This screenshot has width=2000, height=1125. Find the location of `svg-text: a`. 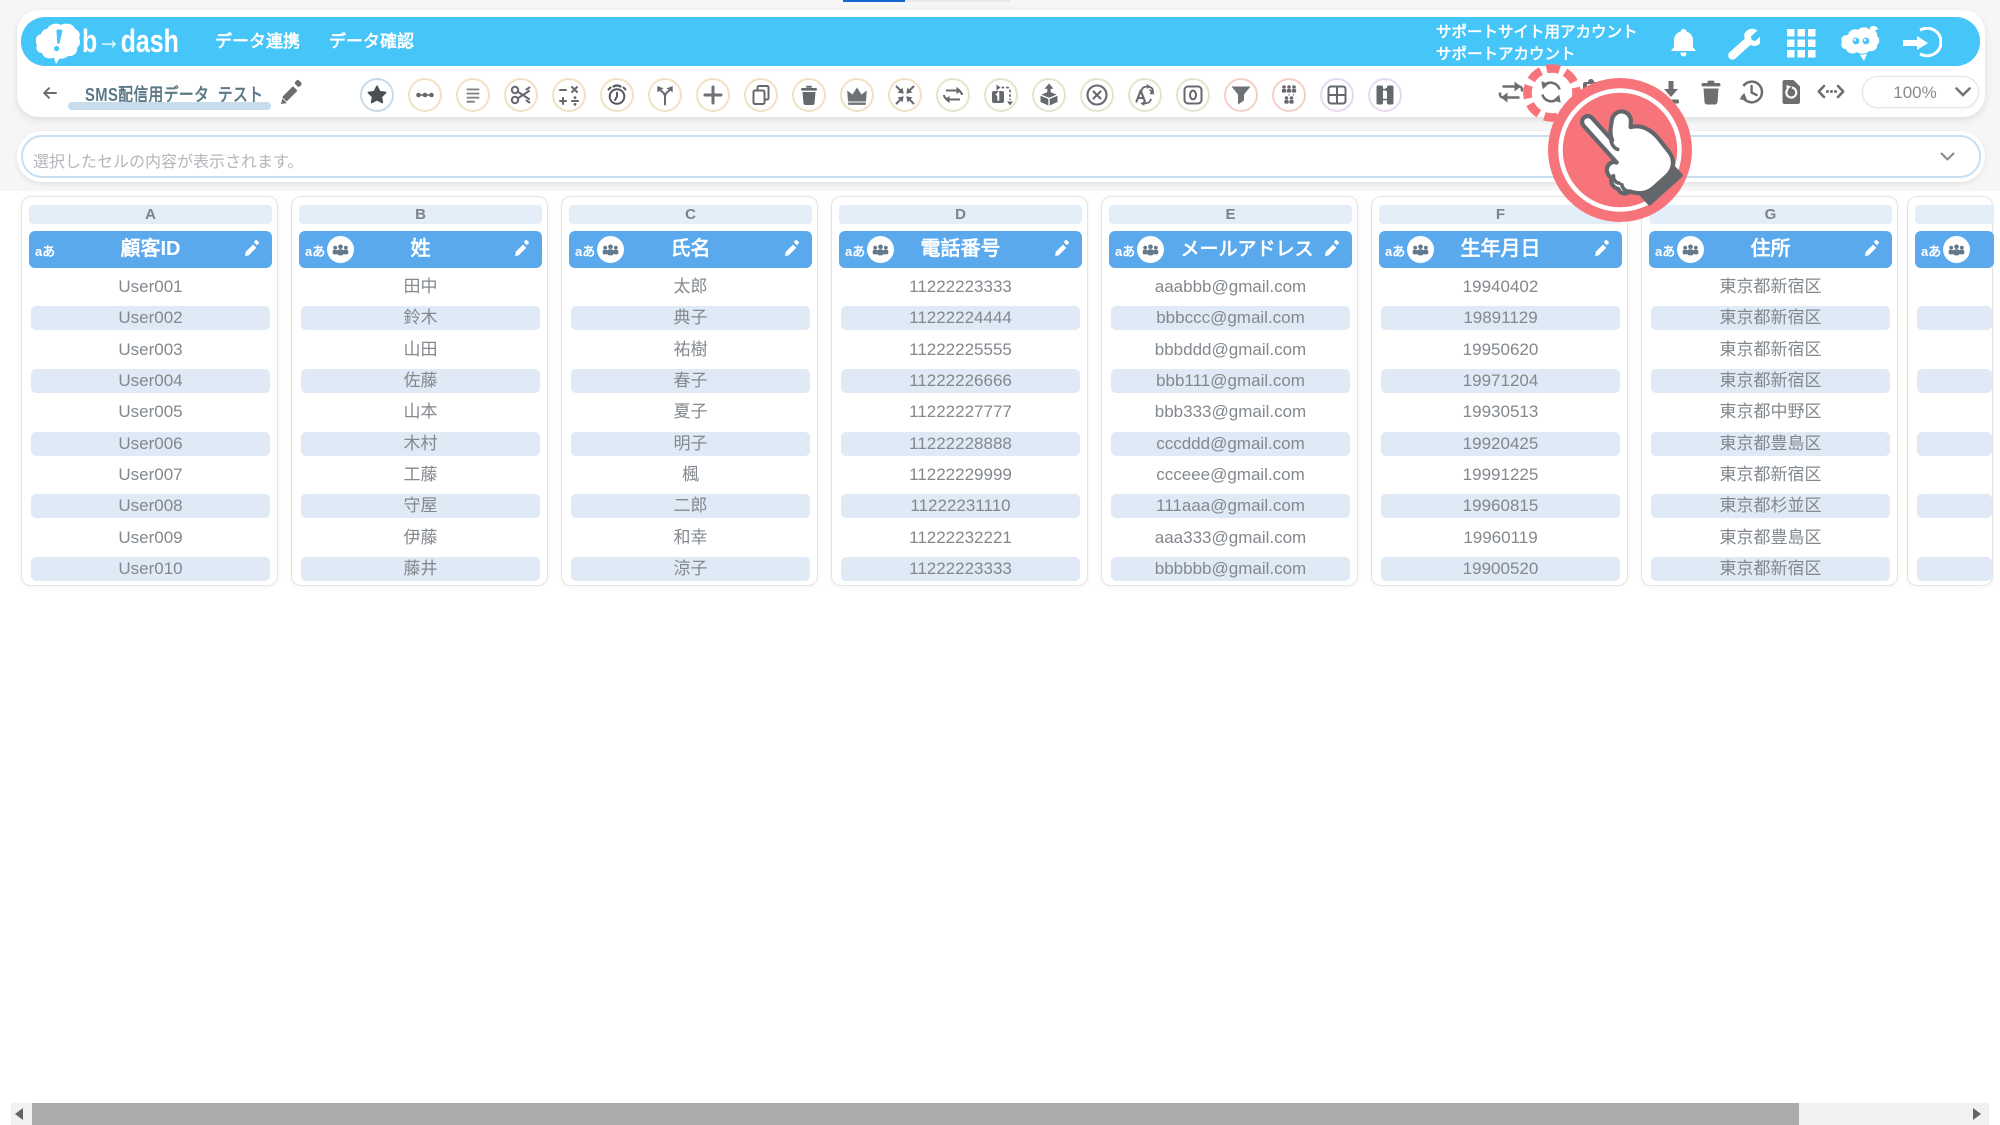

svg-text: a is located at coordinates (1152, 92).